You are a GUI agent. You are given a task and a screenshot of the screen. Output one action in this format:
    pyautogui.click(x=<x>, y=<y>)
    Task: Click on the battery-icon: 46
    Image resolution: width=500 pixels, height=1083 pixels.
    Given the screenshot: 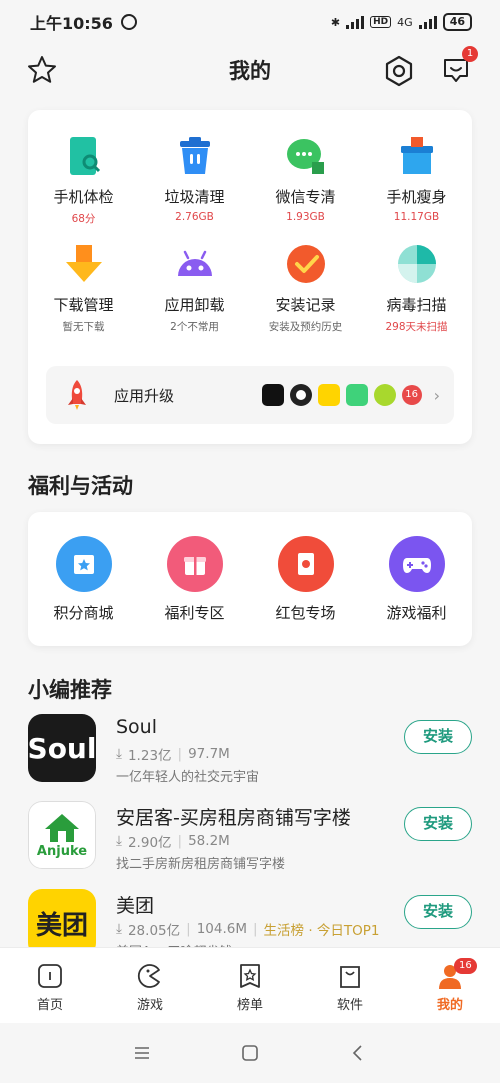 What is the action you would take?
    pyautogui.click(x=457, y=22)
    